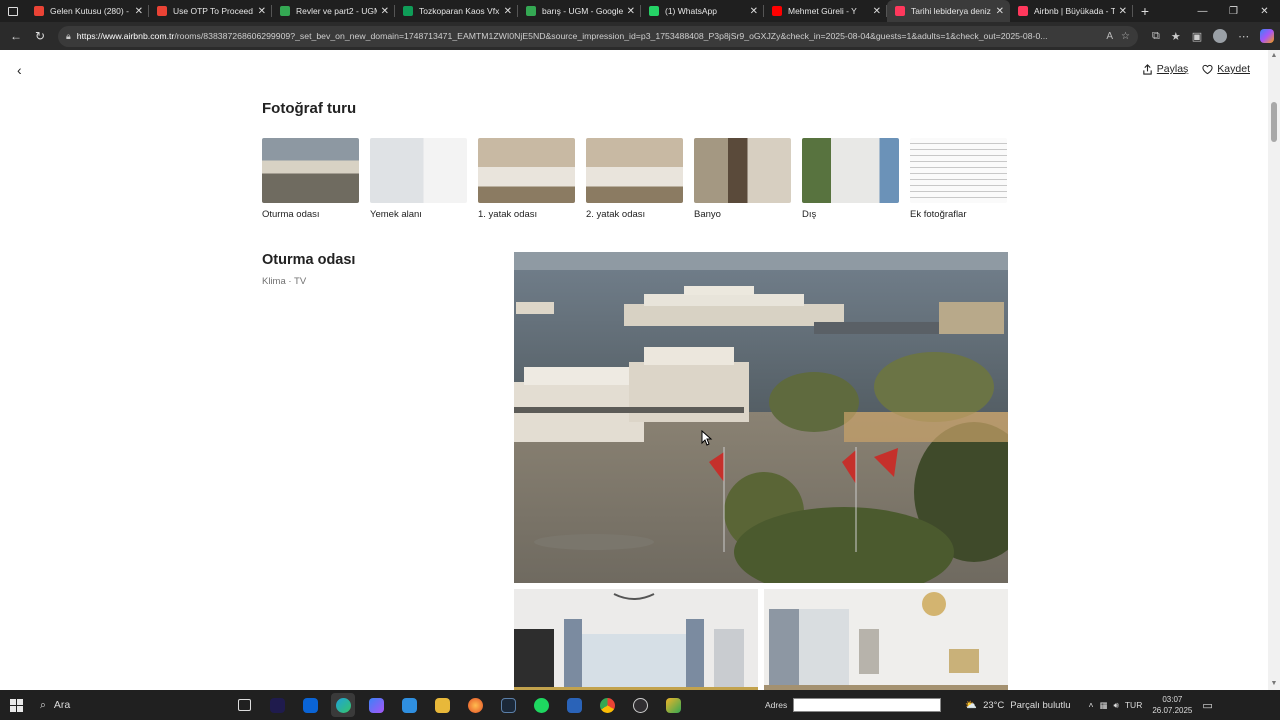 The width and height of the screenshot is (1280, 720). Describe the element at coordinates (343, 705) in the screenshot. I see `edge-icon` at that location.